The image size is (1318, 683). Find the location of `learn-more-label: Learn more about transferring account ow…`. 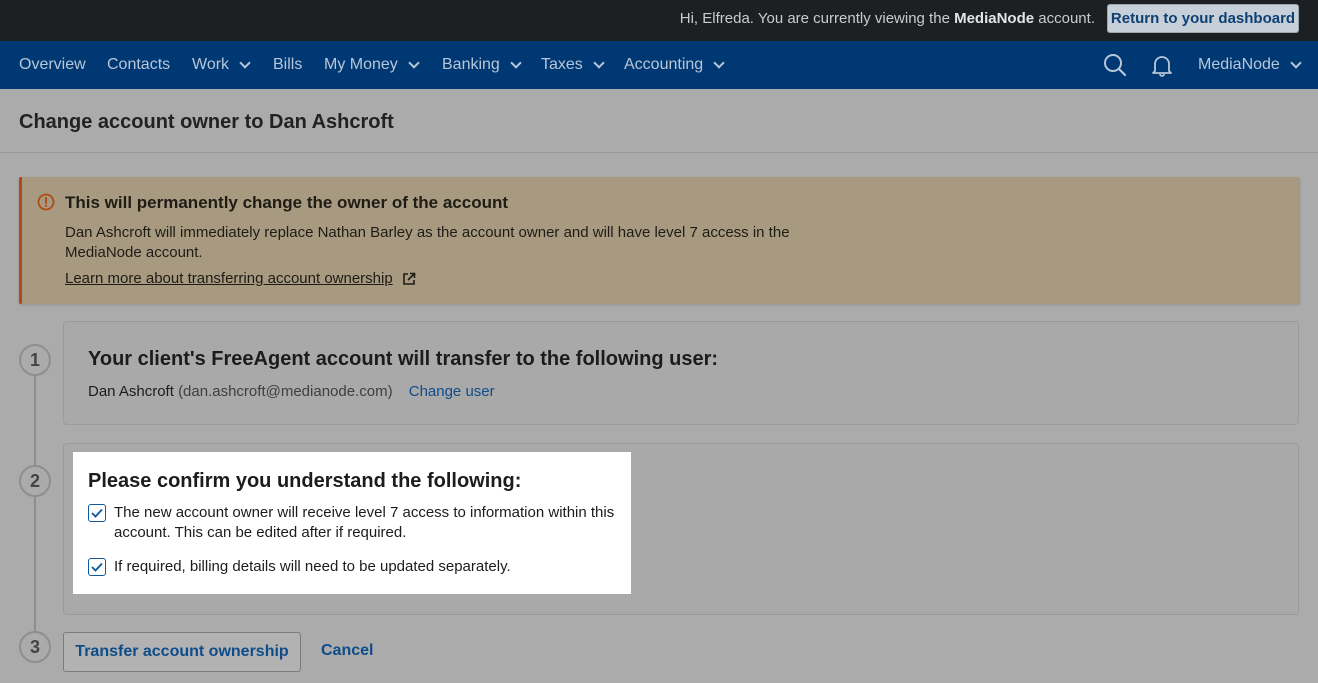

learn-more-label: Learn more about transferring account ow… is located at coordinates (229, 278).